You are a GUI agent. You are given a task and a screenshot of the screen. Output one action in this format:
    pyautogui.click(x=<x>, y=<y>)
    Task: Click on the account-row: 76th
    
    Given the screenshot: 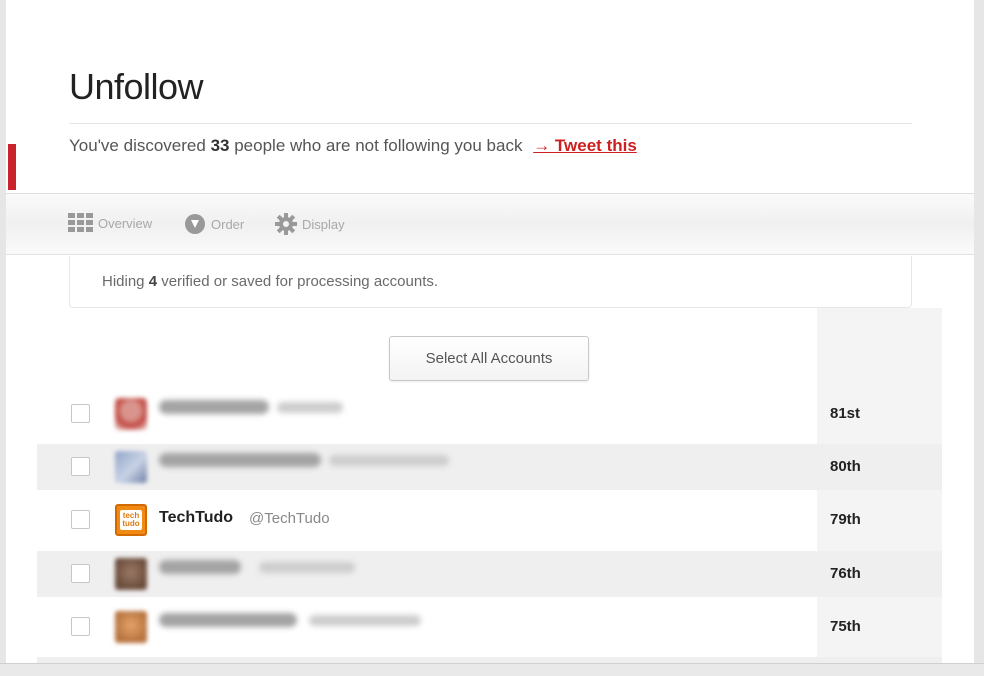 What is the action you would take?
    pyautogui.click(x=489, y=574)
    